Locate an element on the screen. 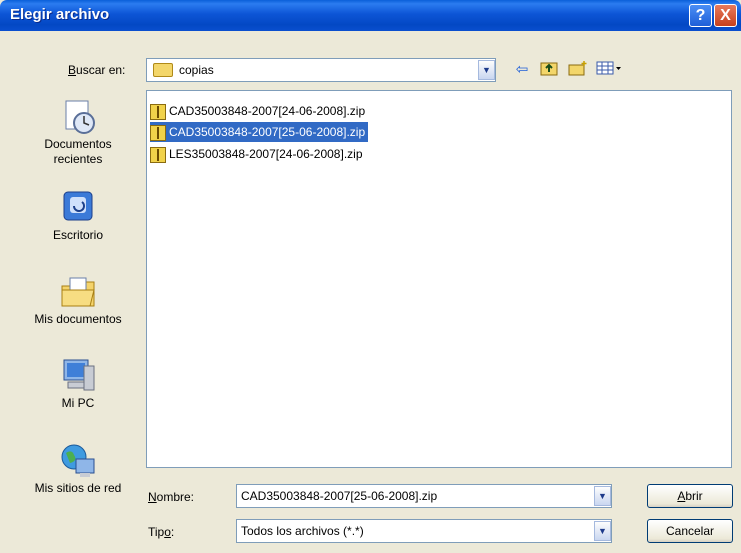 The height and width of the screenshot is (553, 741). list-item-selected: CAD35003848-2007[25-06-2008].zip is located at coordinates (259, 132).